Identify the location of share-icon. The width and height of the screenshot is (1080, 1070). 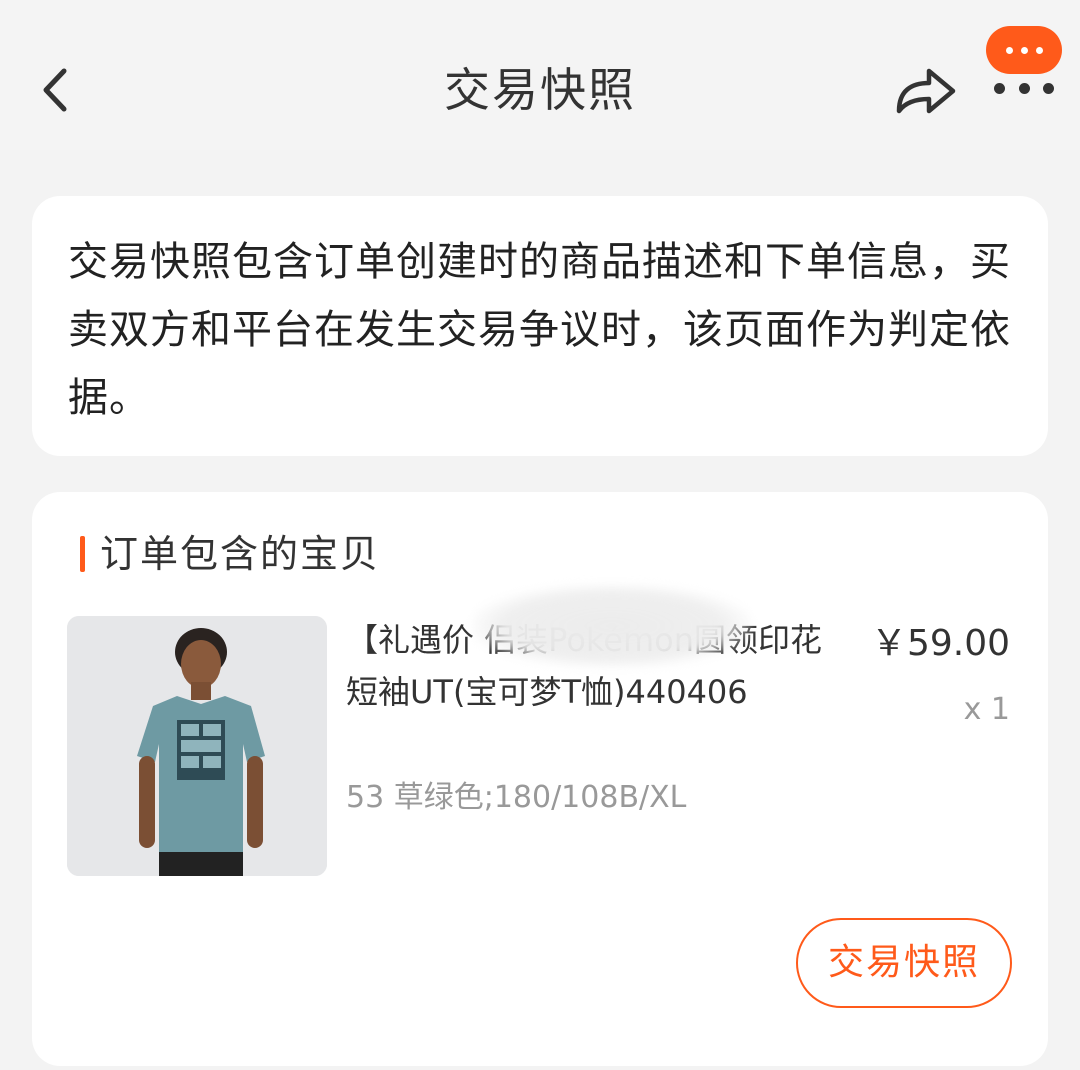
(926, 91).